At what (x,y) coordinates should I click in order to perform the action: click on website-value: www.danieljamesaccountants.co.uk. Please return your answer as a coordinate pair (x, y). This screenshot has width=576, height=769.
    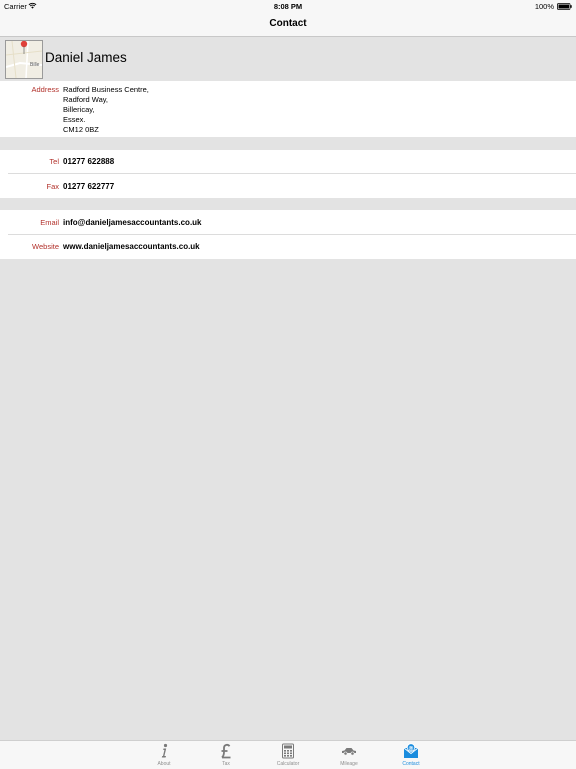
    Looking at the image, I should click on (131, 247).